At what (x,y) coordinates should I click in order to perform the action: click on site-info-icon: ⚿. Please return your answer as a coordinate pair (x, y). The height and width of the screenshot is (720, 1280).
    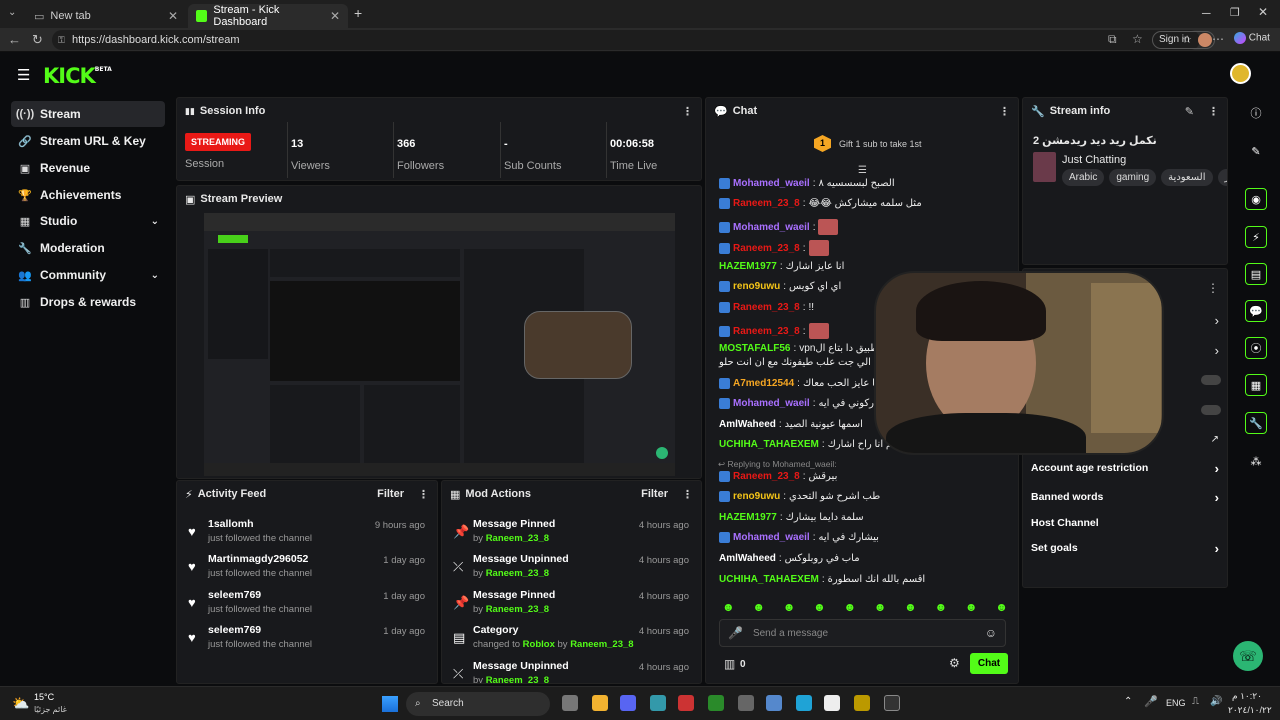
    Looking at the image, I should click on (61, 40).